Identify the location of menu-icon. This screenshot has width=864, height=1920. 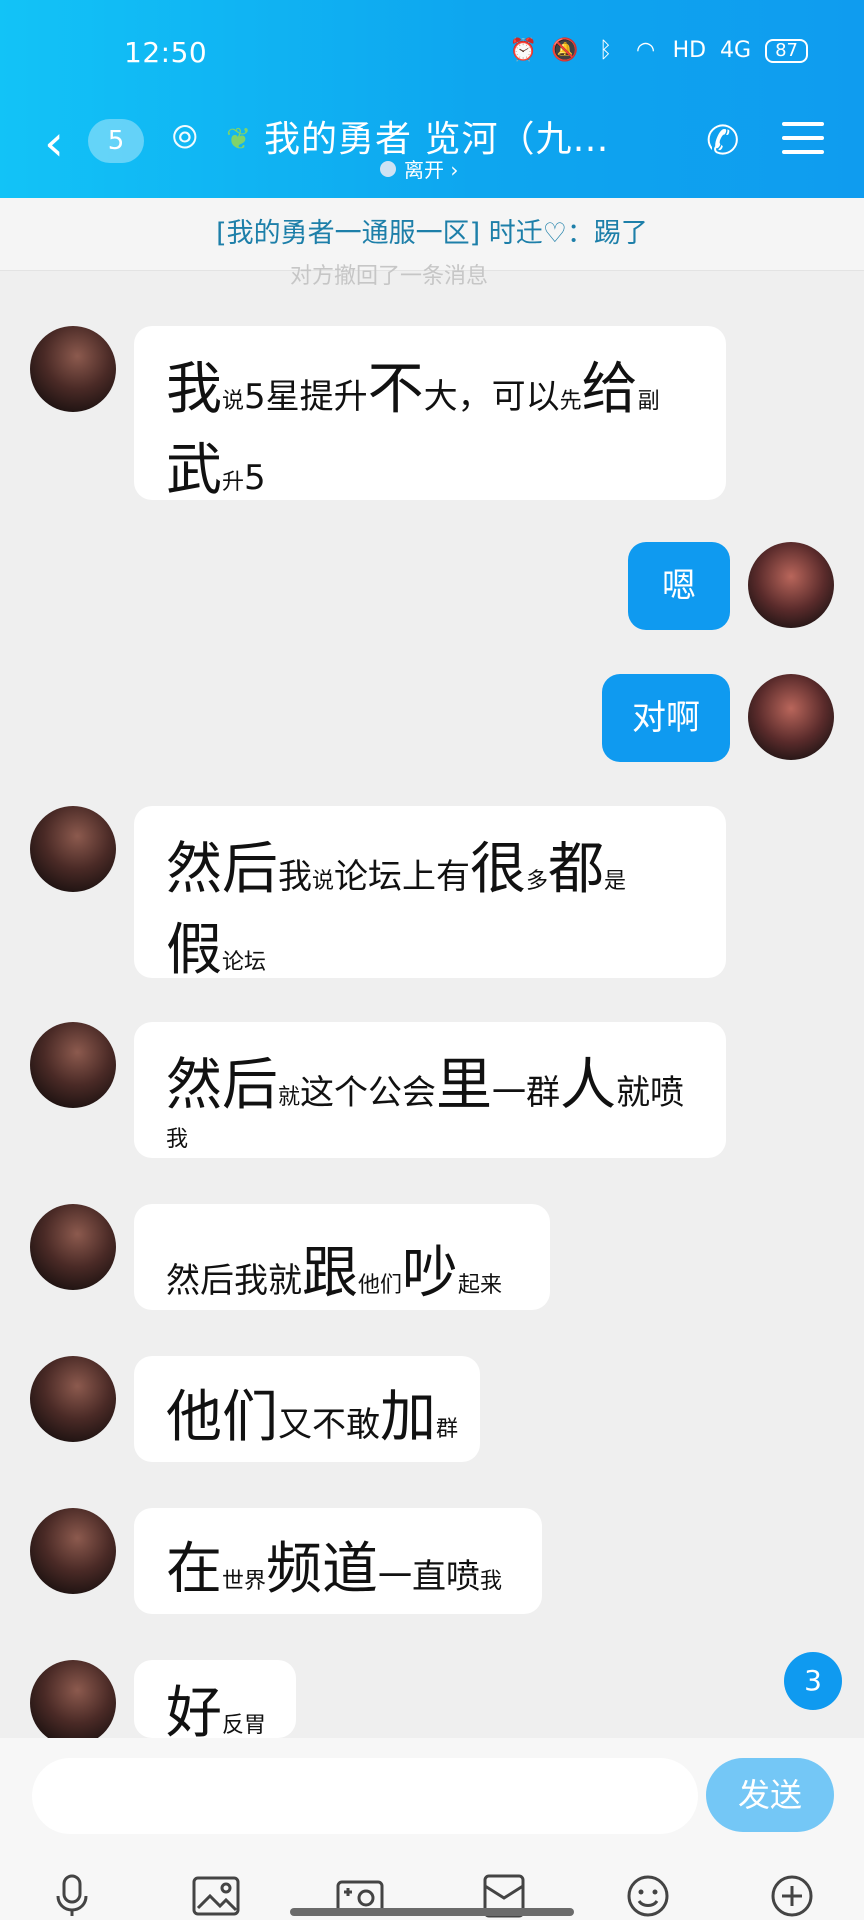
(803, 143).